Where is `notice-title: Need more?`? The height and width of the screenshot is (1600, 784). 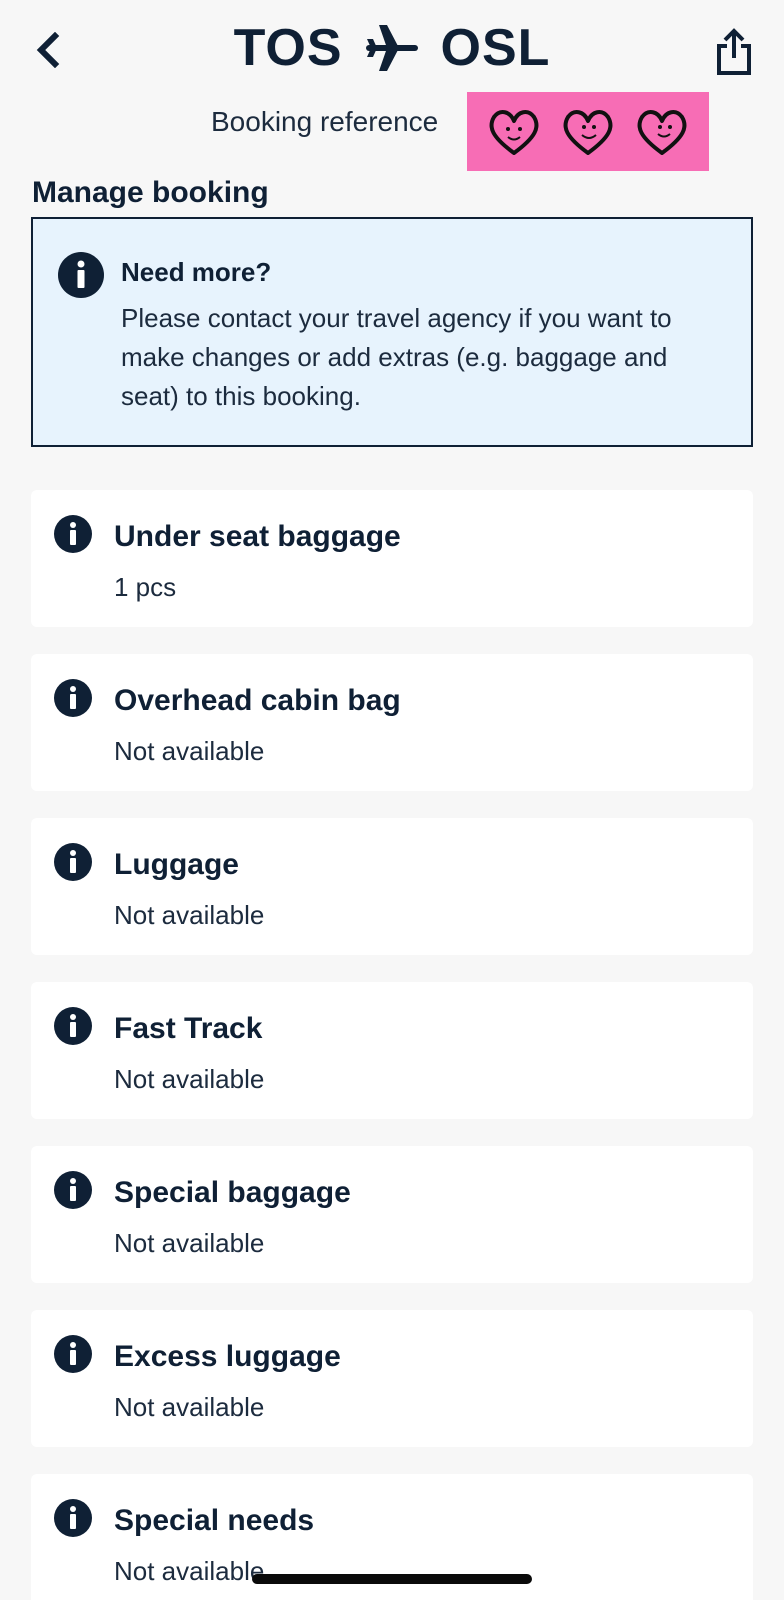
notice-title: Need more? is located at coordinates (196, 272).